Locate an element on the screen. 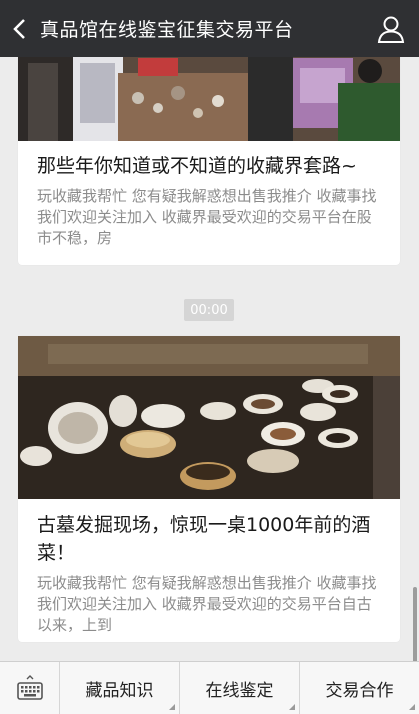  menu-label: 藏品知识 is located at coordinates (119, 690).